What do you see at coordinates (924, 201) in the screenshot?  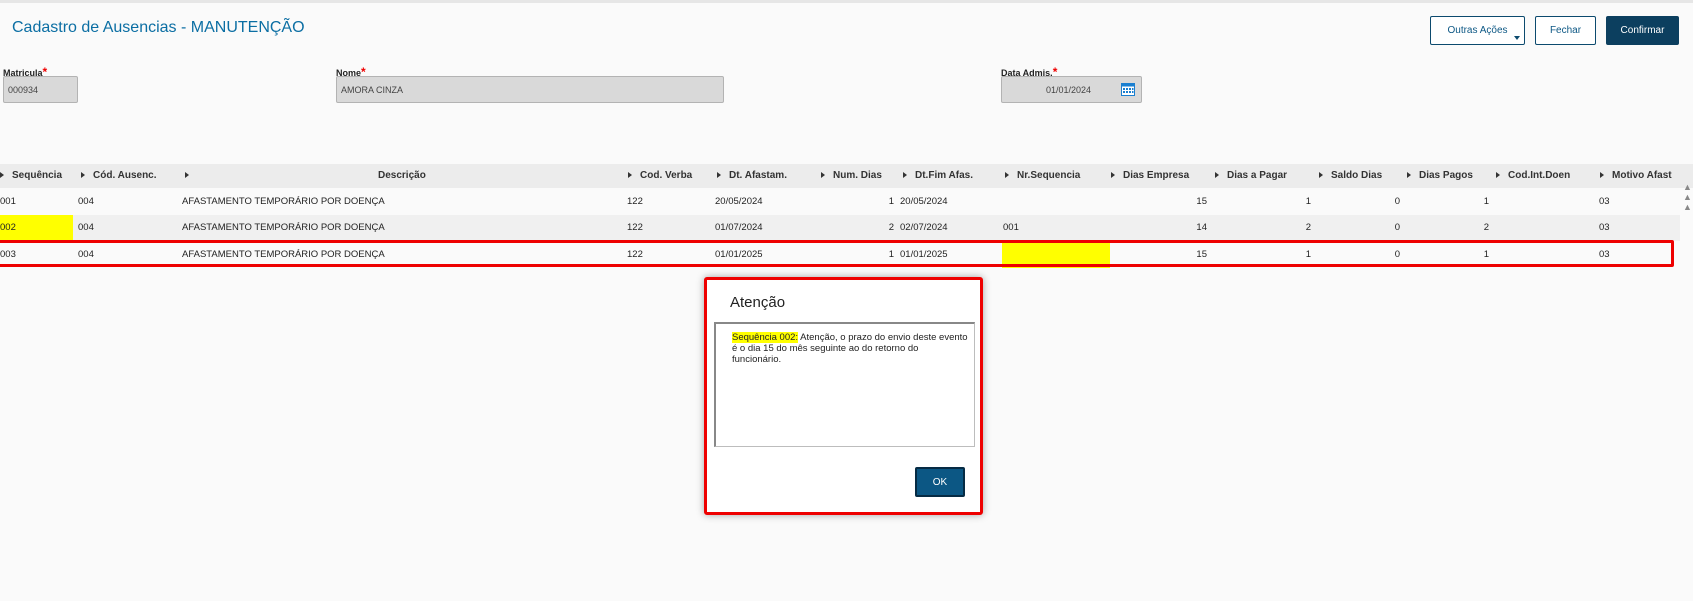 I see `cell-dt-fim-afas: 20/05/2024` at bounding box center [924, 201].